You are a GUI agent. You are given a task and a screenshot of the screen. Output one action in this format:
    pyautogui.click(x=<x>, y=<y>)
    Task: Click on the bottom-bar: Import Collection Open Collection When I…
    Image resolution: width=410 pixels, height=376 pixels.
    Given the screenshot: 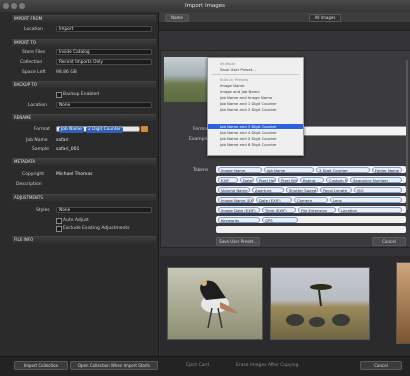 What is the action you would take?
    pyautogui.click(x=205, y=366)
    